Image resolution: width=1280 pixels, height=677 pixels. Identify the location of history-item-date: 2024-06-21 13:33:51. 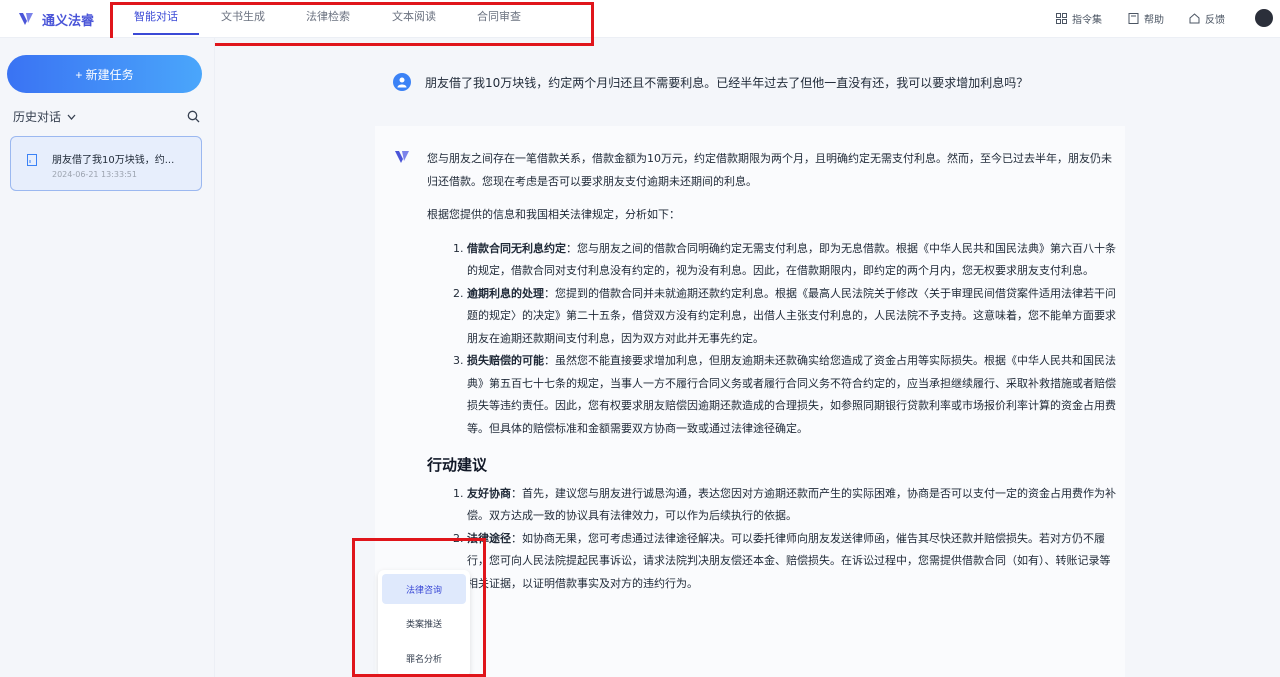
(94, 174).